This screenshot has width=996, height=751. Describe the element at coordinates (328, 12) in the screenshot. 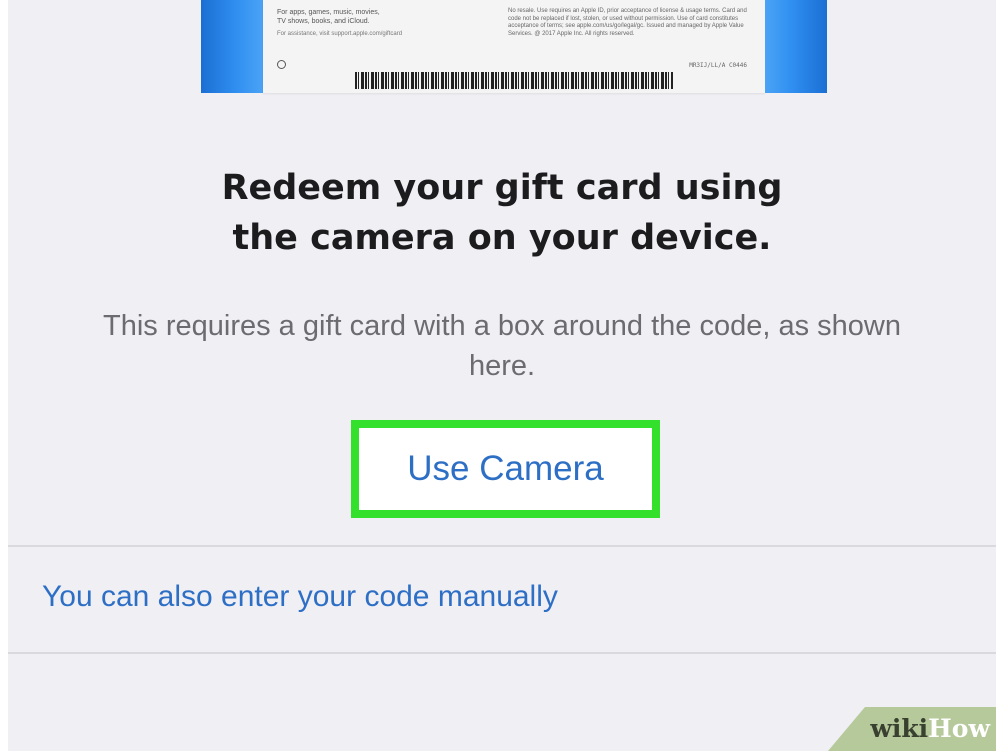

I see `card-line: For apps, games, music, movies,` at that location.